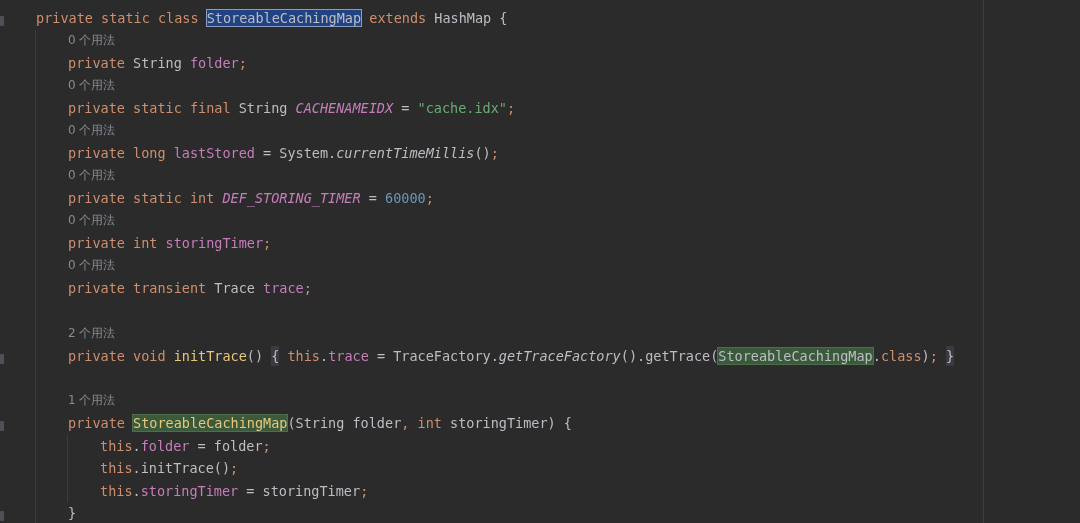 The image size is (1080, 523). What do you see at coordinates (511, 355) in the screenshot?
I see `code-line: private void initTrace() { this.trace = TraceFactory.getTraceFactory().getTrace(StoreableCachingMap.class); }` at bounding box center [511, 355].